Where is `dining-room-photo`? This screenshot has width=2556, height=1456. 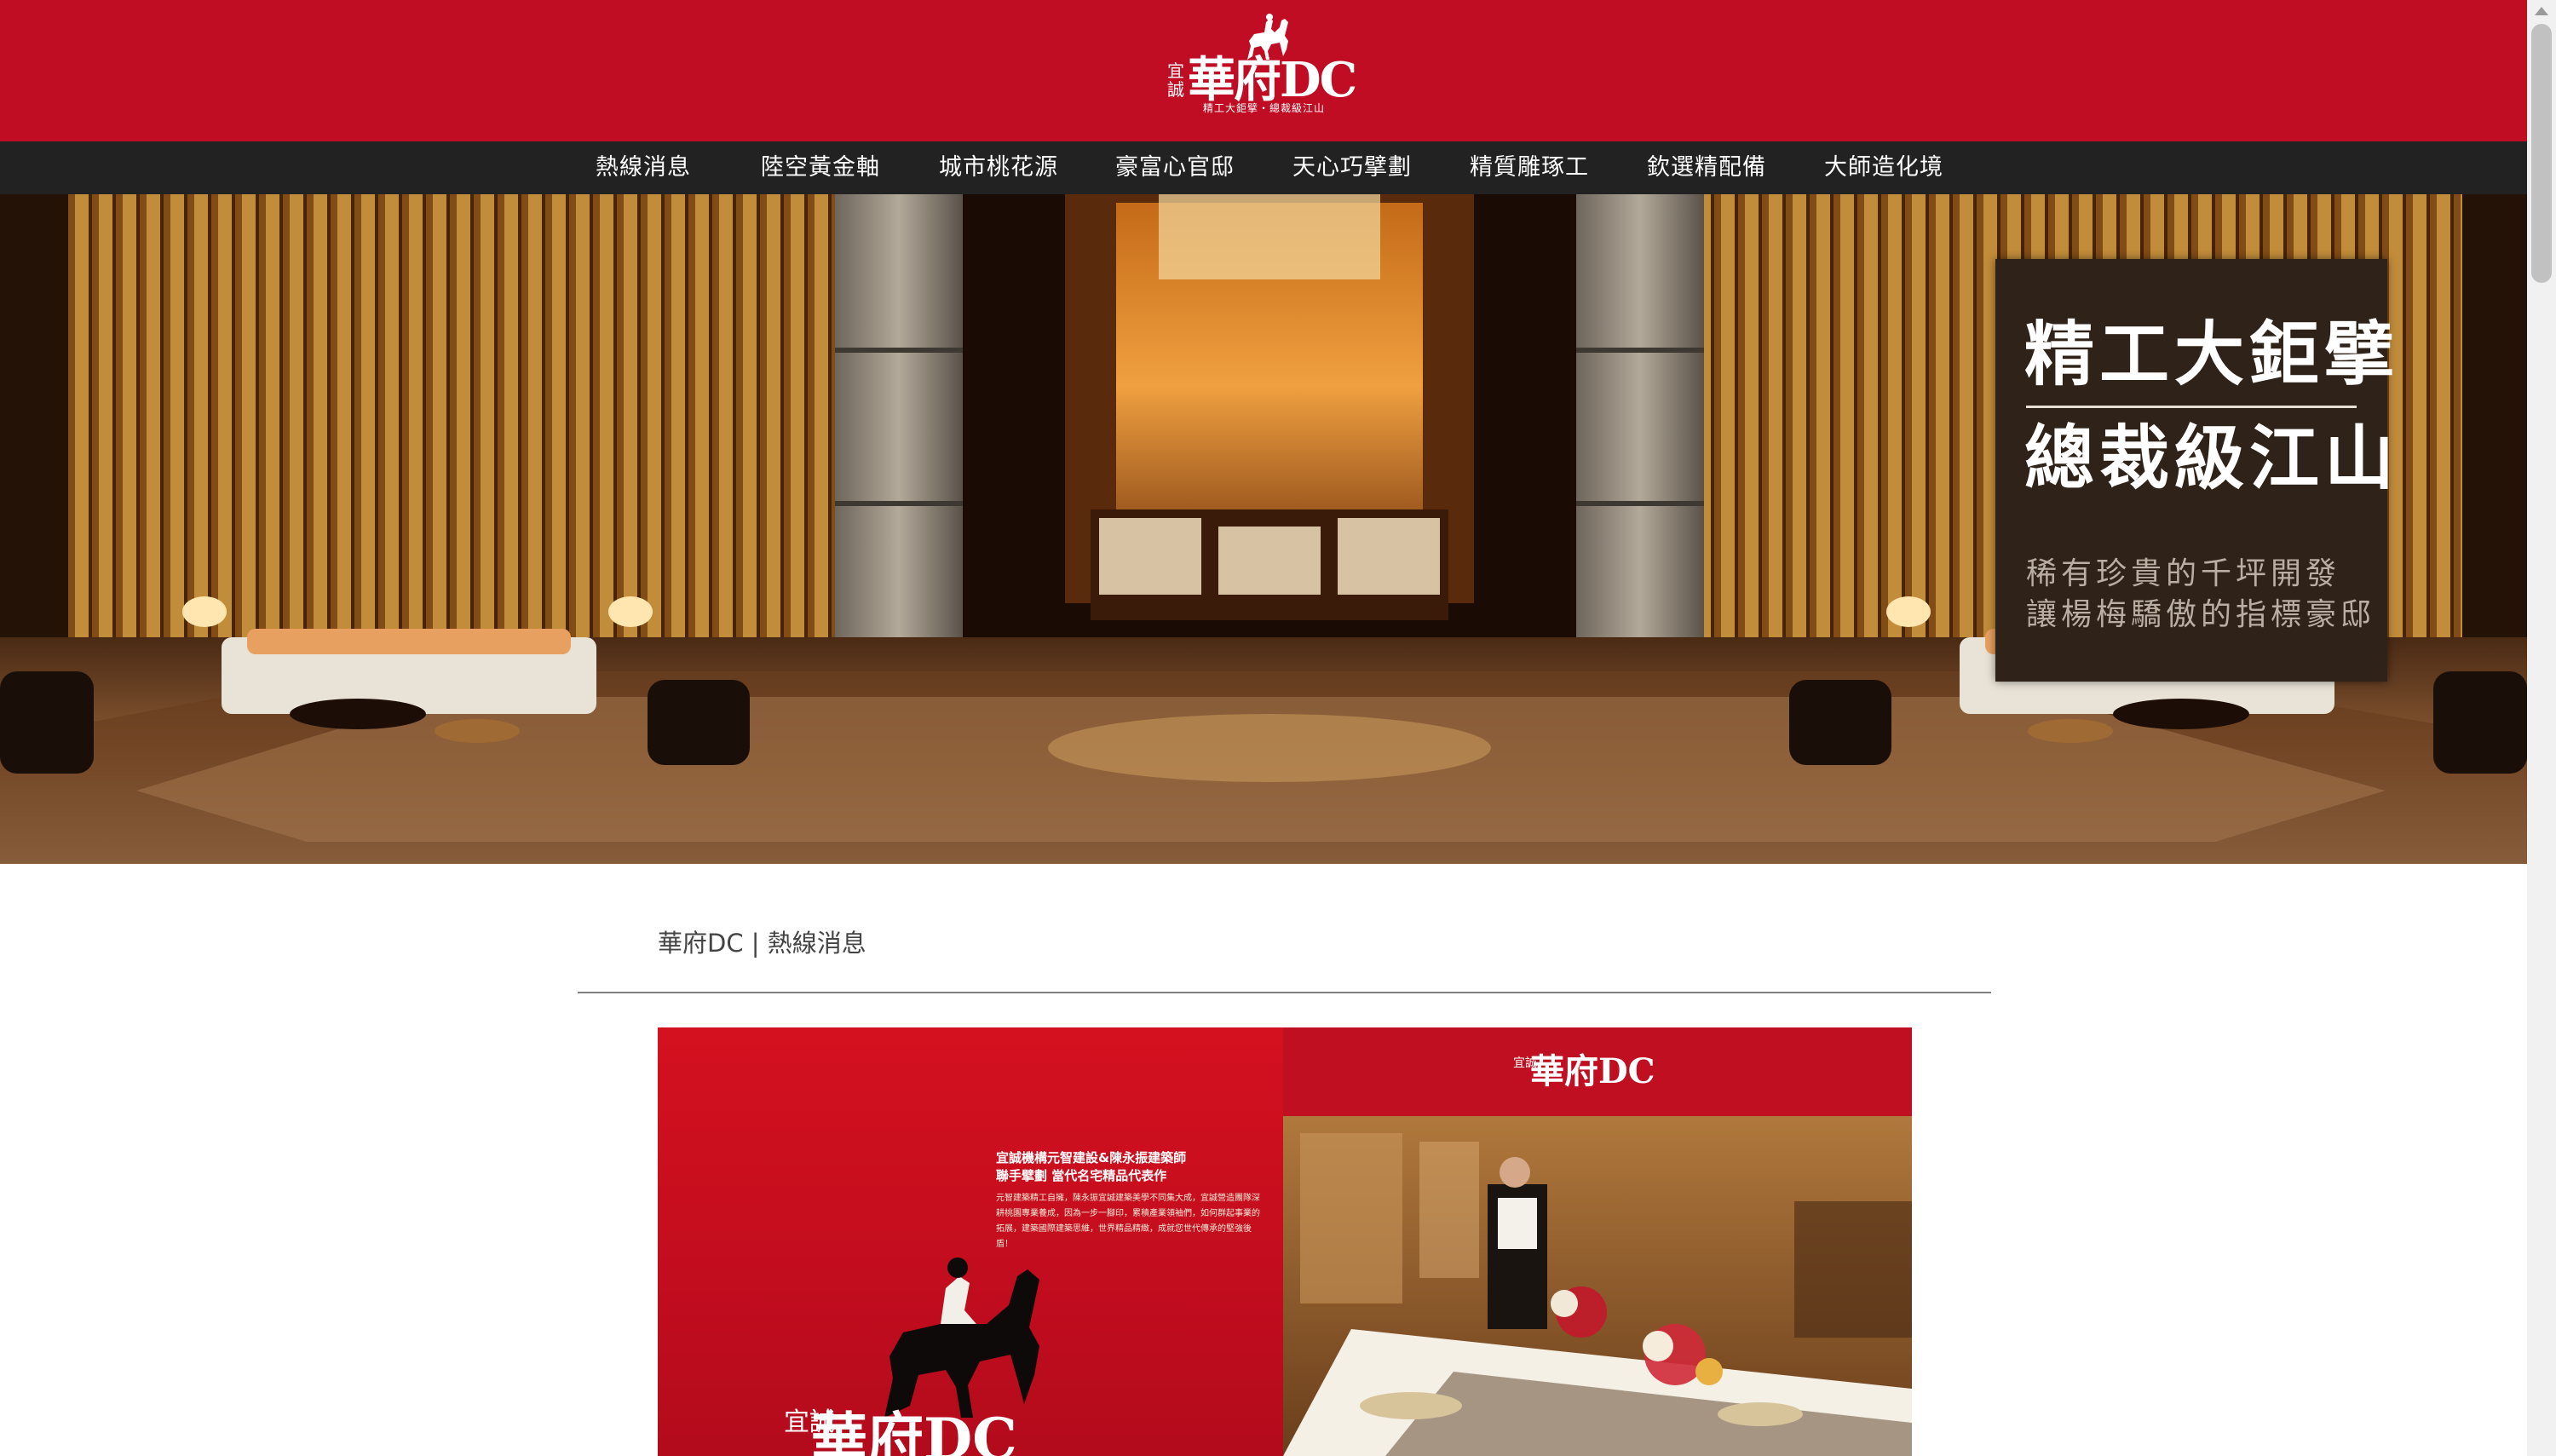
dining-room-photo is located at coordinates (1597, 1286).